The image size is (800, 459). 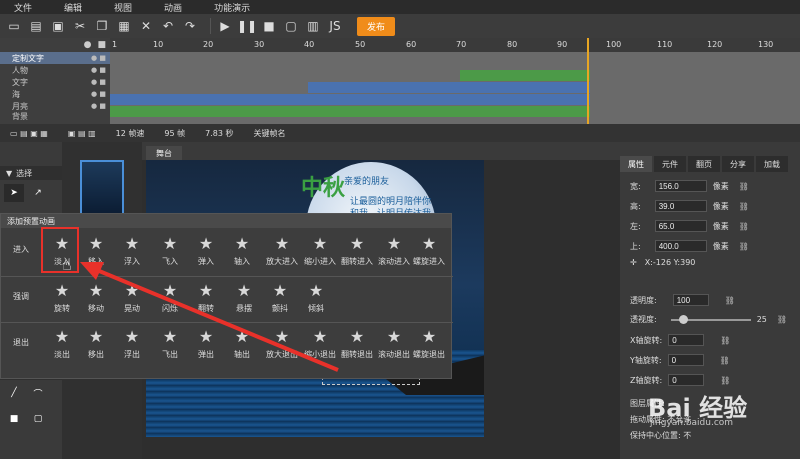 I want to click on width-field, so click(x=680, y=186).